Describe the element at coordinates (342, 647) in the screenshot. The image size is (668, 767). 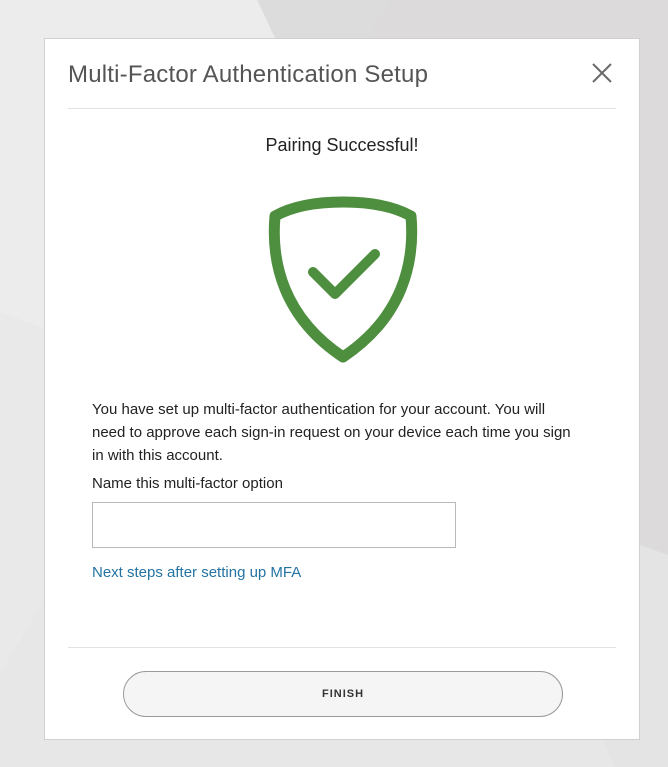
I see `footer-divider` at that location.